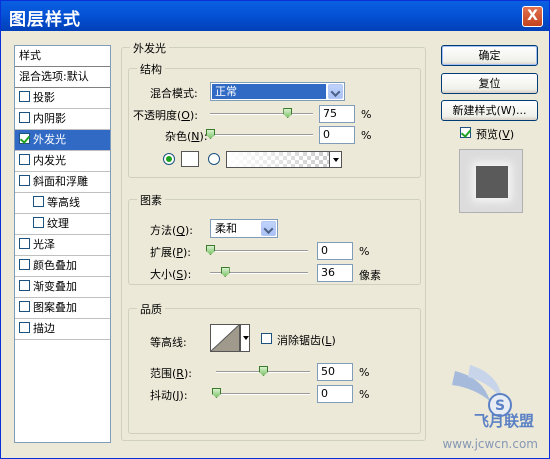 The image size is (550, 459). I want to click on style-item: 外发光, so click(62, 140).